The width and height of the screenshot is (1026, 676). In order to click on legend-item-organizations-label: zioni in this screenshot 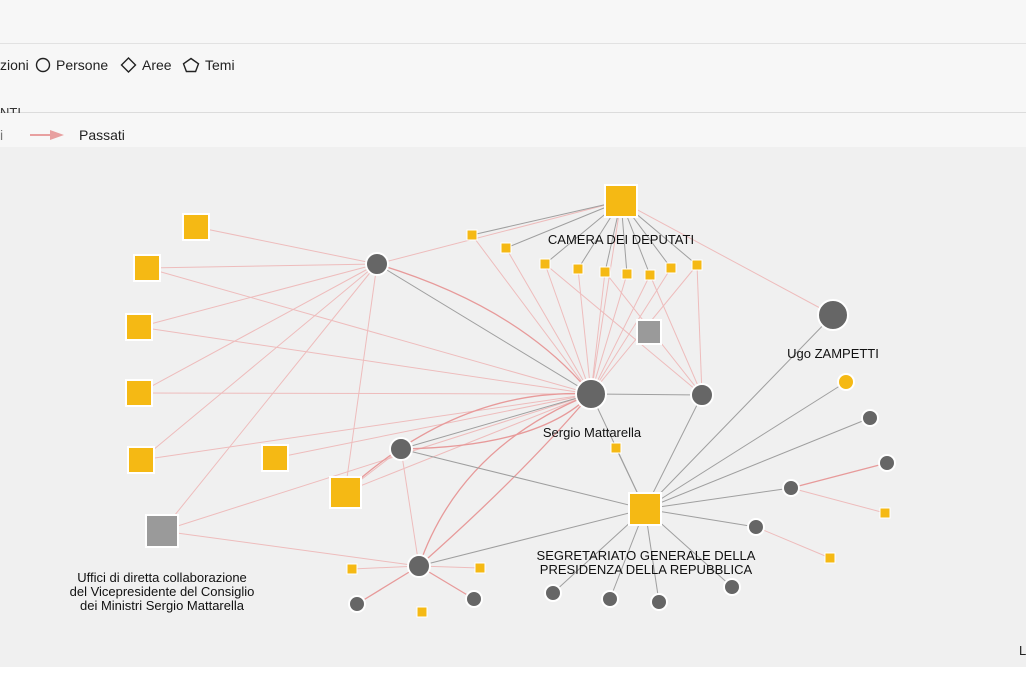, I will do `click(14, 65)`.